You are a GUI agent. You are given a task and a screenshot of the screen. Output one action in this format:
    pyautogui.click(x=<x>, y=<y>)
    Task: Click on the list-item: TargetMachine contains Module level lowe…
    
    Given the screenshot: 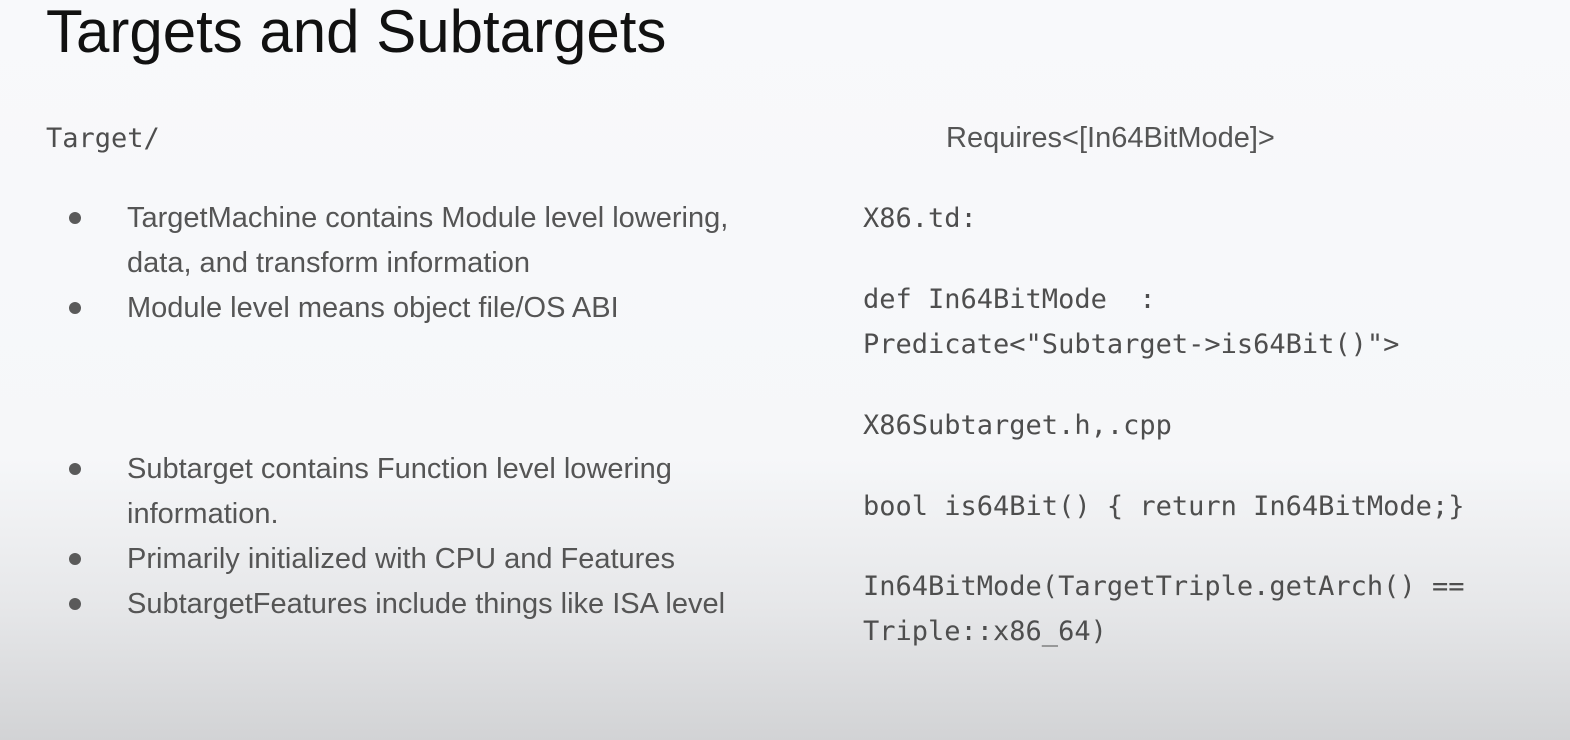 What is the action you would take?
    pyautogui.click(x=409, y=241)
    